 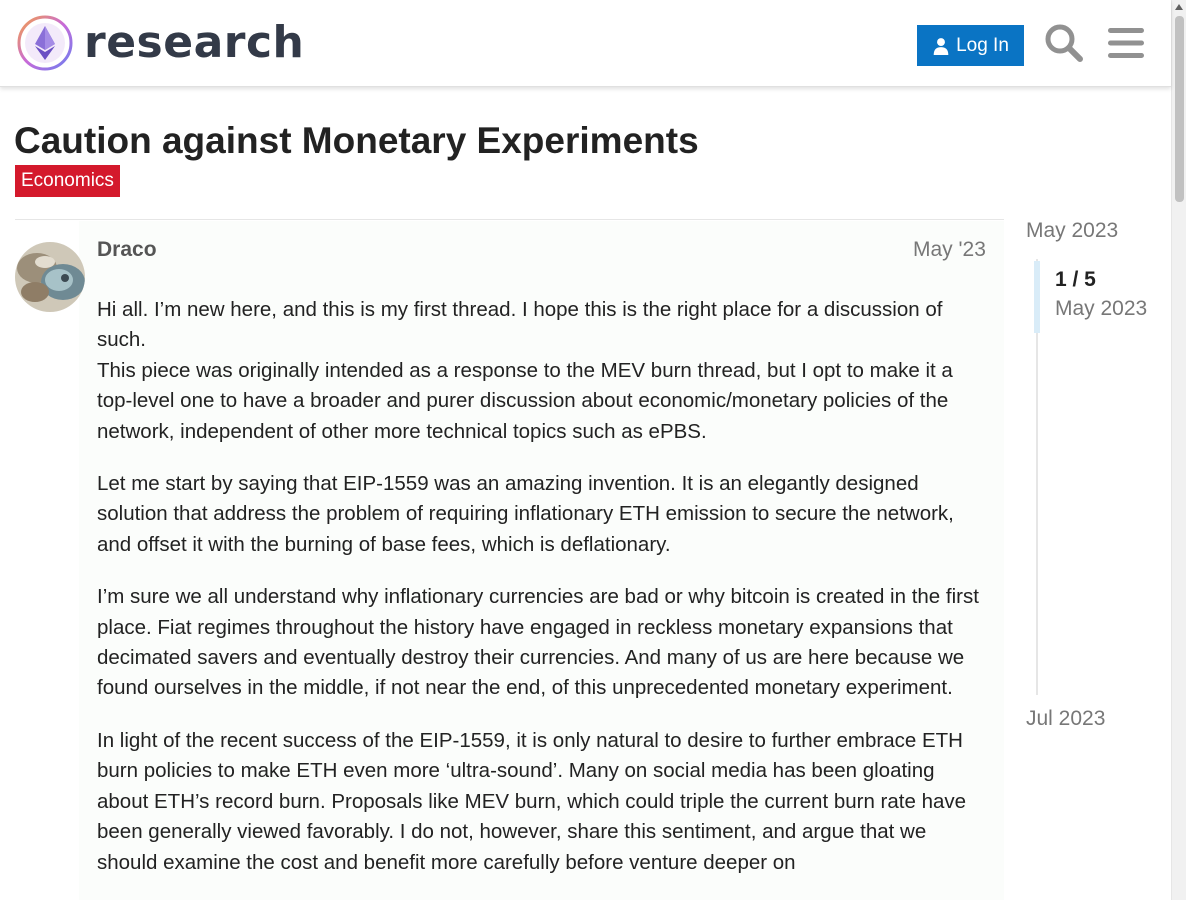 What do you see at coordinates (982, 45) in the screenshot?
I see `login-label: Log In` at bounding box center [982, 45].